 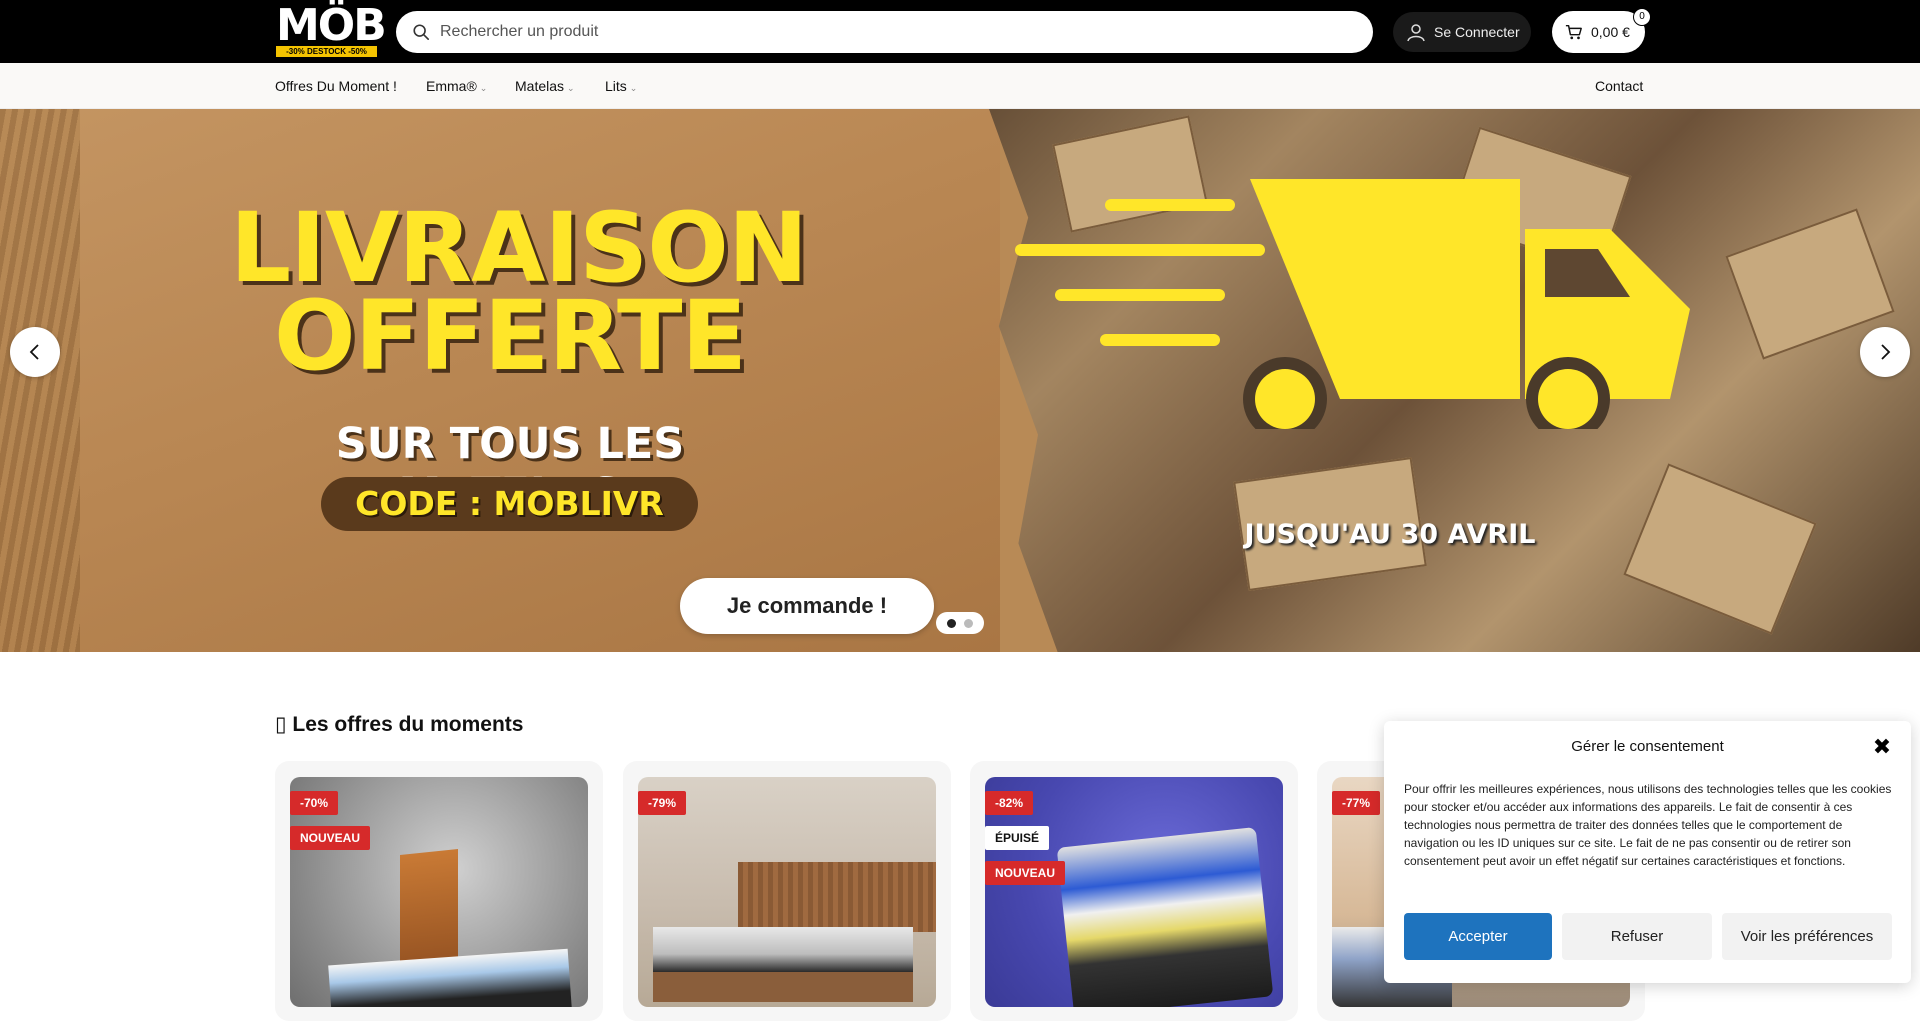 I want to click on search-input, so click(x=890, y=32).